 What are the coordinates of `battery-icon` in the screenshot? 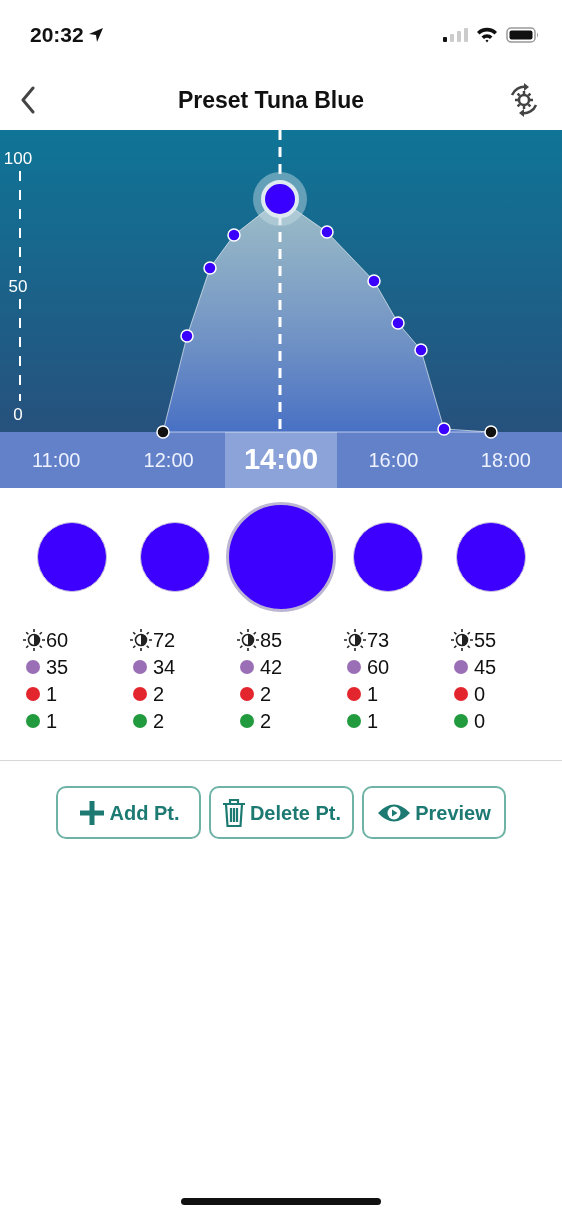 It's located at (523, 35).